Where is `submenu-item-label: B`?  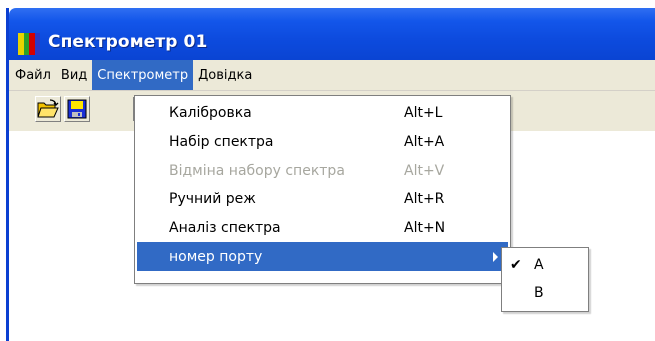 submenu-item-label: B is located at coordinates (539, 293).